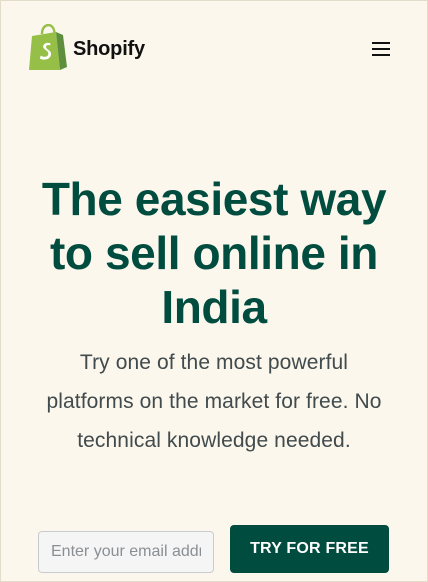 This screenshot has width=428, height=582. Describe the element at coordinates (109, 48) in the screenshot. I see `brand-name: Shopify` at that location.